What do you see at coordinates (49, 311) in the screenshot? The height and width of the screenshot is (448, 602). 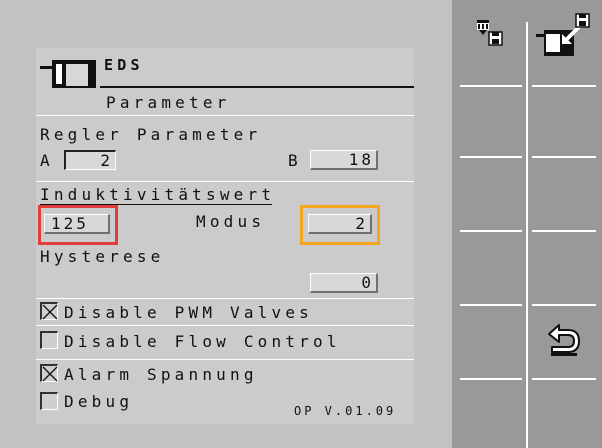 I see `checkbox-disable-pwm` at bounding box center [49, 311].